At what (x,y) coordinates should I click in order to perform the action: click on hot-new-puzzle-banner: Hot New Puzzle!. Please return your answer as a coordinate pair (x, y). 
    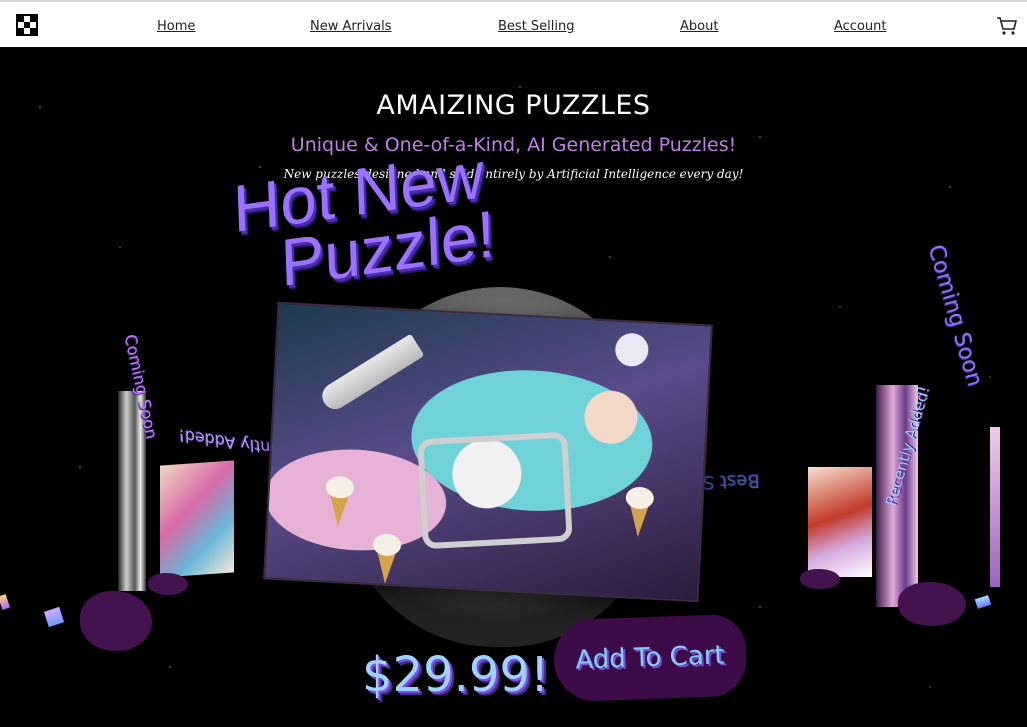
    Looking at the image, I should click on (382, 218).